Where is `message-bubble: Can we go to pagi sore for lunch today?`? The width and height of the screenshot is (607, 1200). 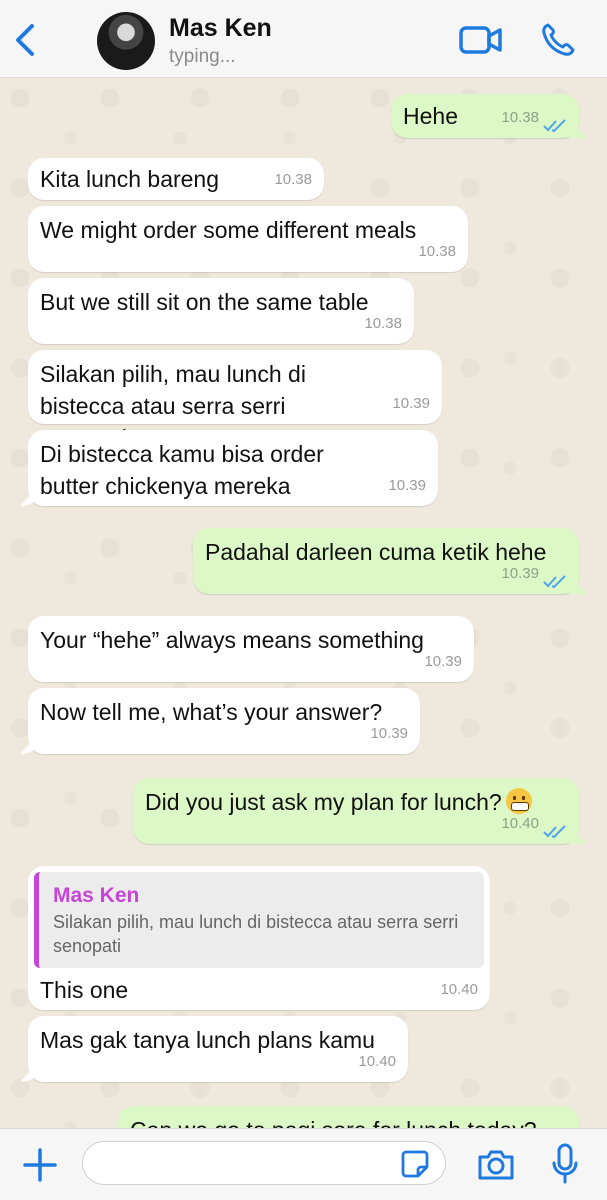 message-bubble: Can we go to pagi sore for lunch today? is located at coordinates (348, 1117).